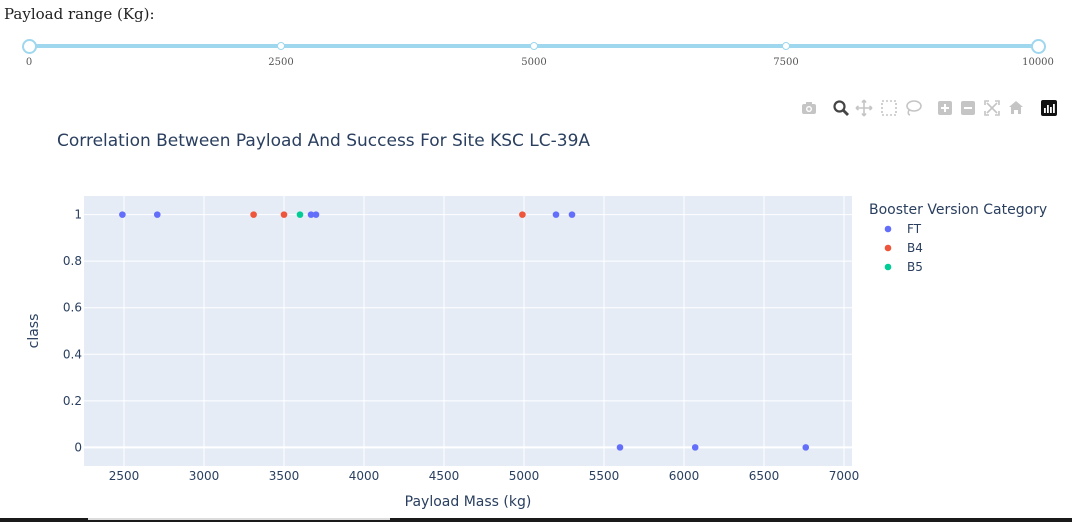 The height and width of the screenshot is (522, 1072). Describe the element at coordinates (958, 210) in the screenshot. I see `legend-title: Booster Version Category` at that location.